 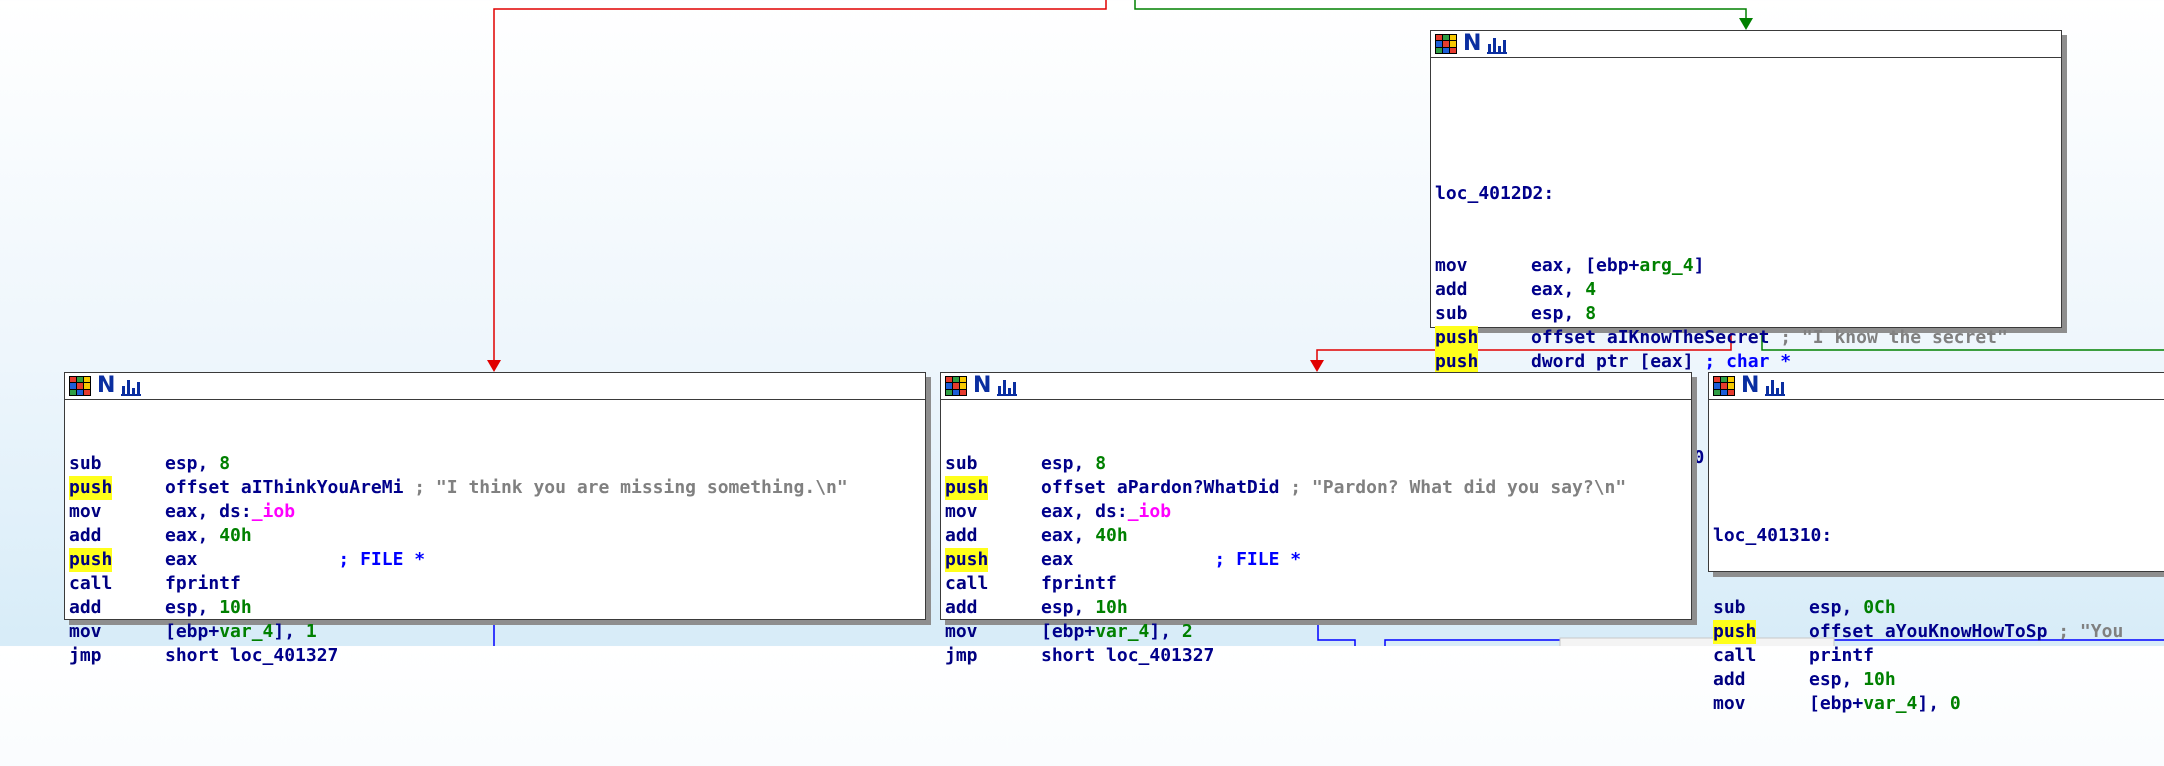 What do you see at coordinates (1938, 656) in the screenshot?
I see `code-line: call printf` at bounding box center [1938, 656].